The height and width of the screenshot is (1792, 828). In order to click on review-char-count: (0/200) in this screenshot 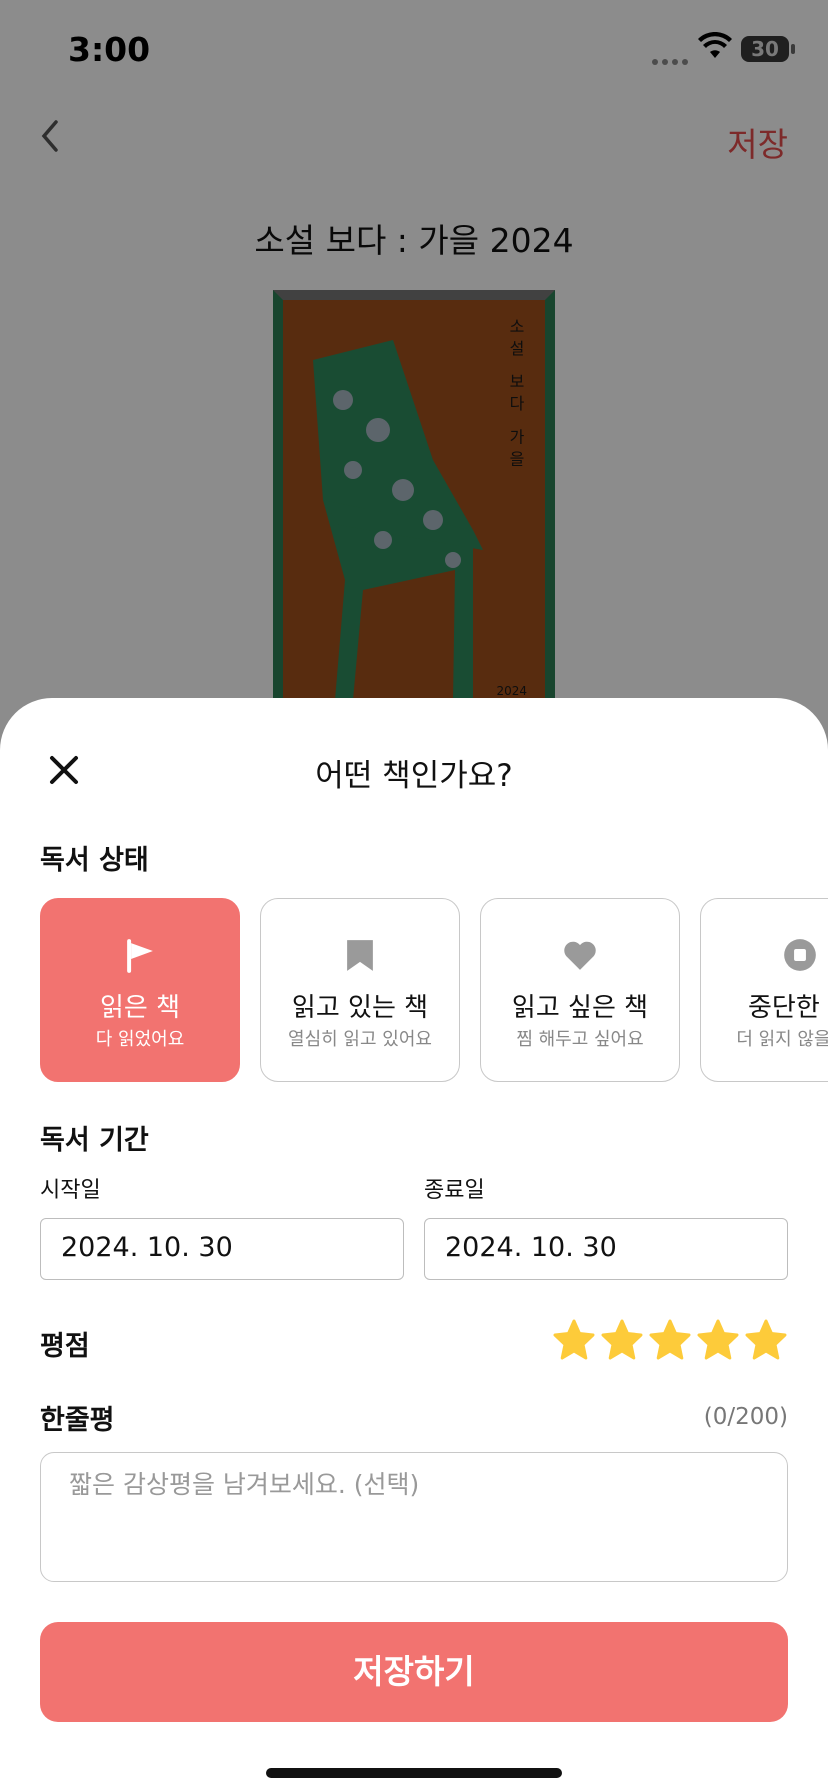, I will do `click(745, 1417)`.